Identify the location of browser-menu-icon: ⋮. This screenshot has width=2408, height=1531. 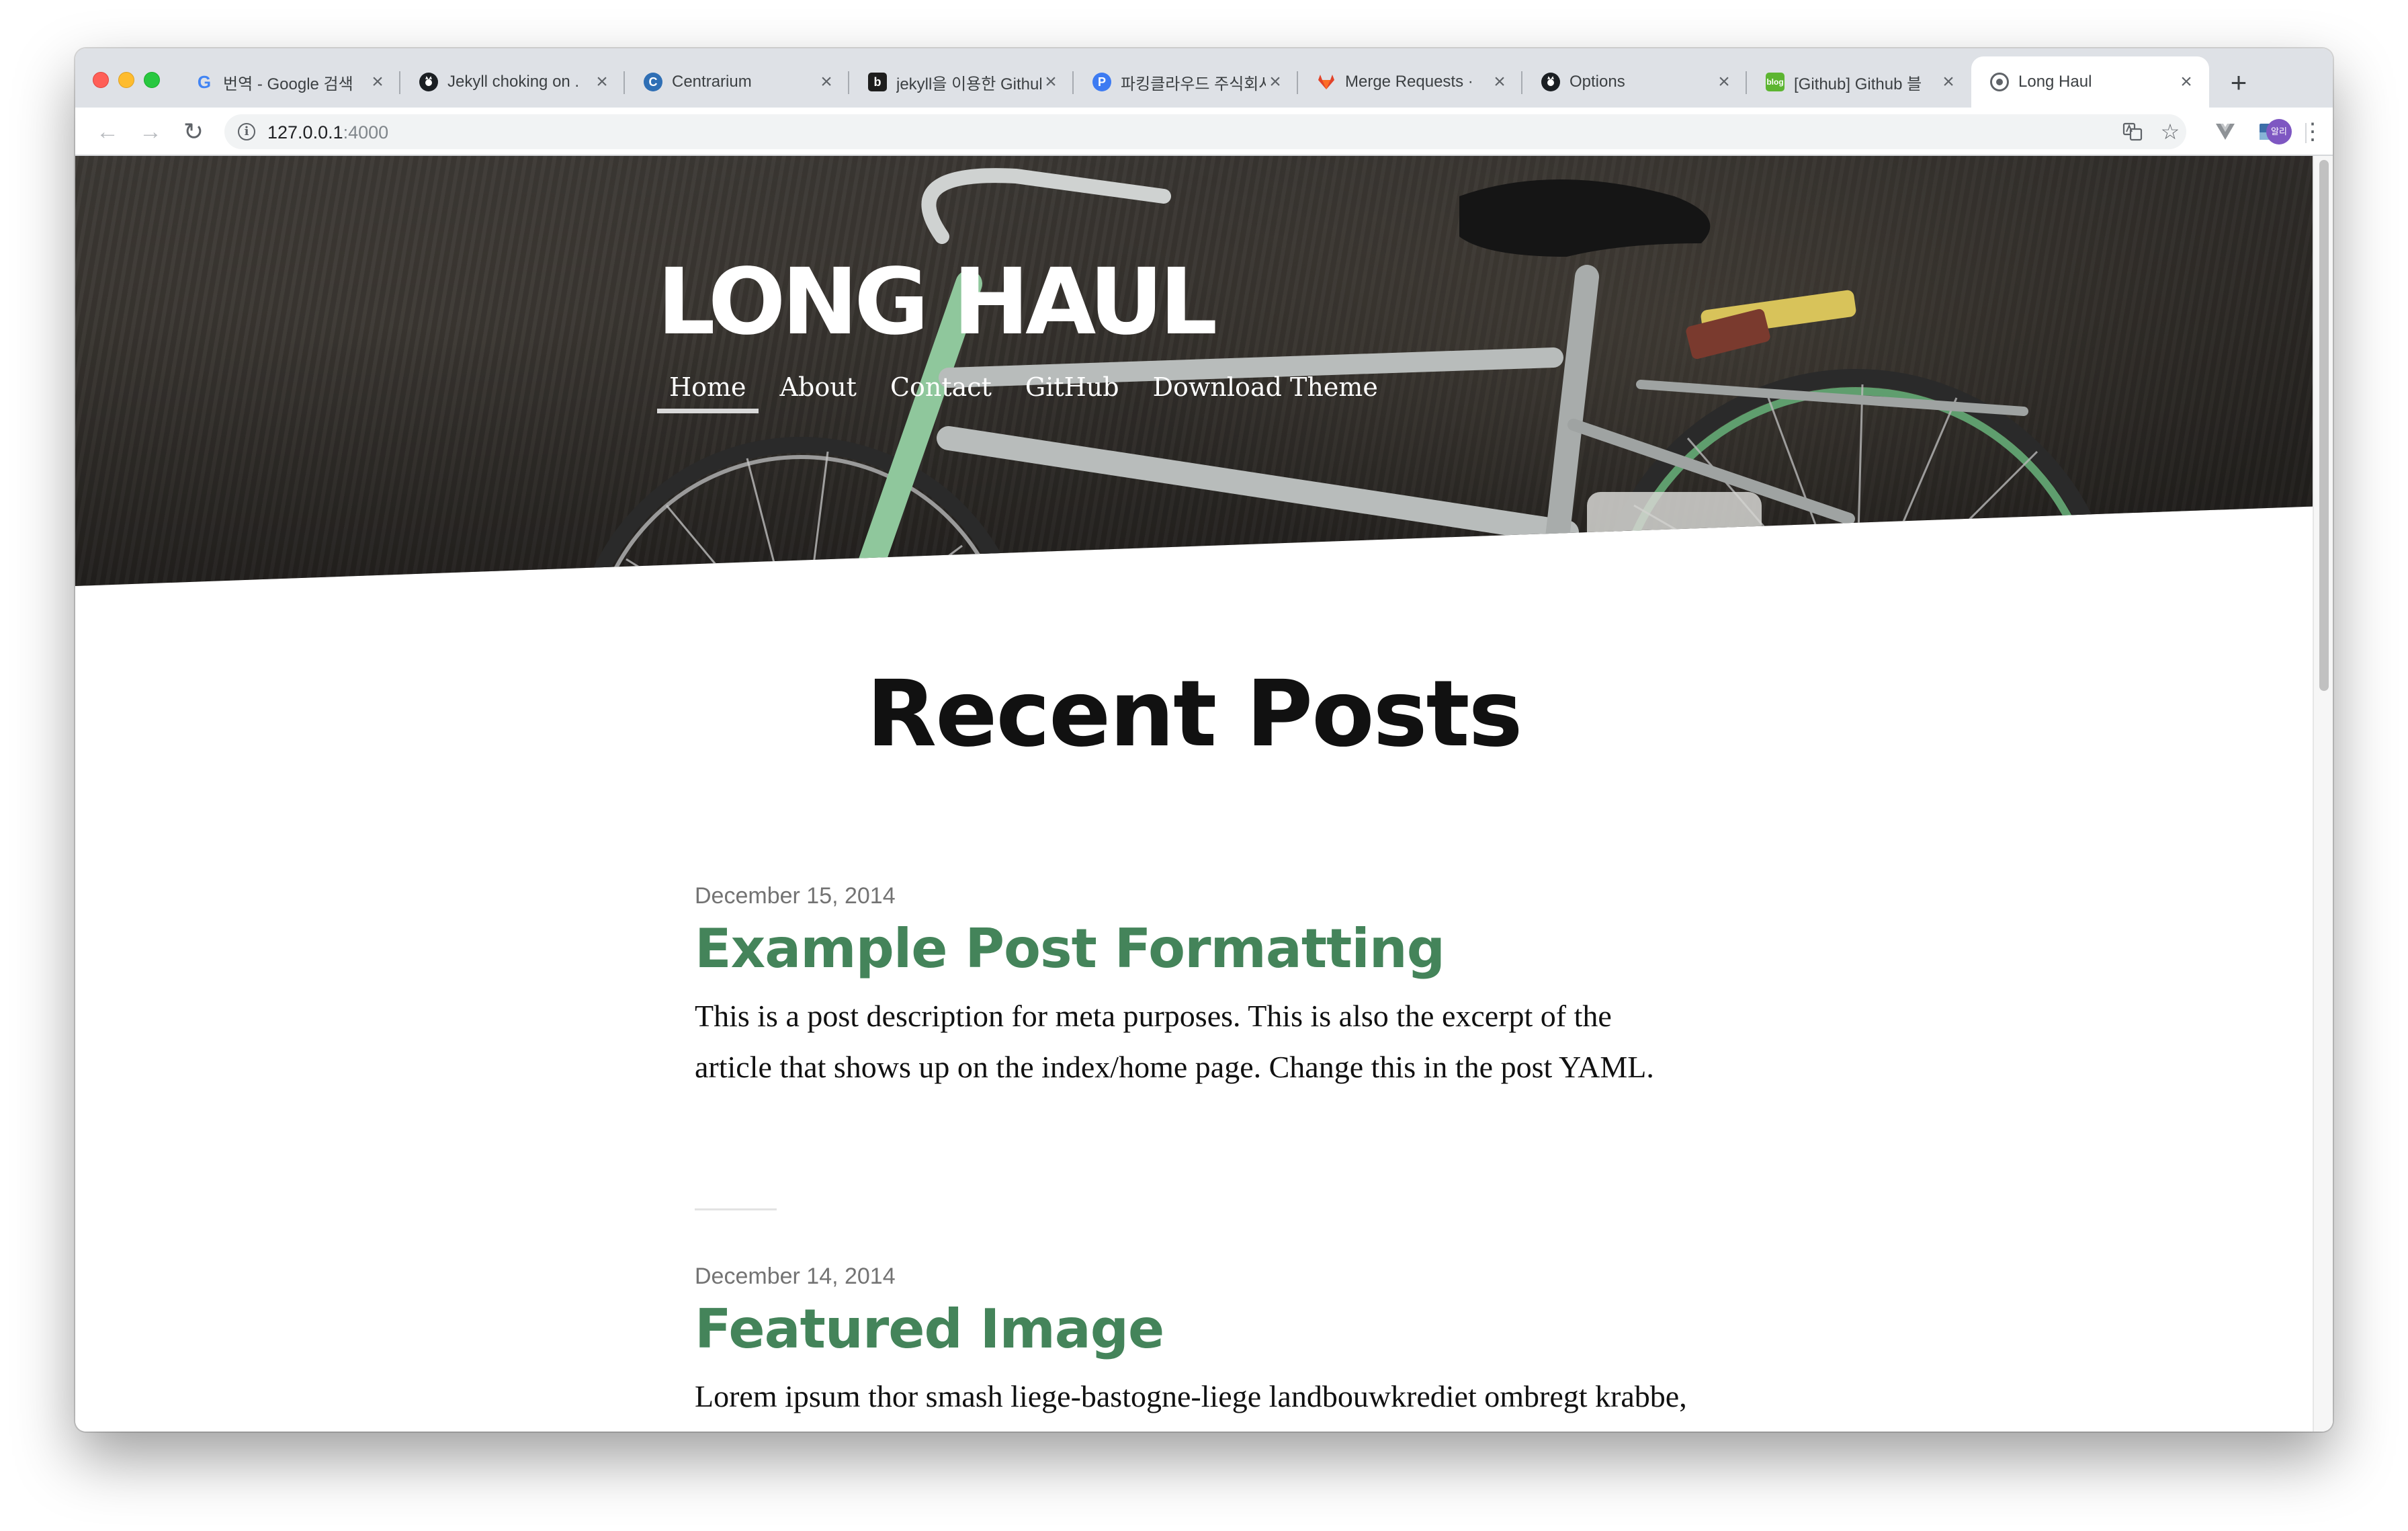
(2312, 132).